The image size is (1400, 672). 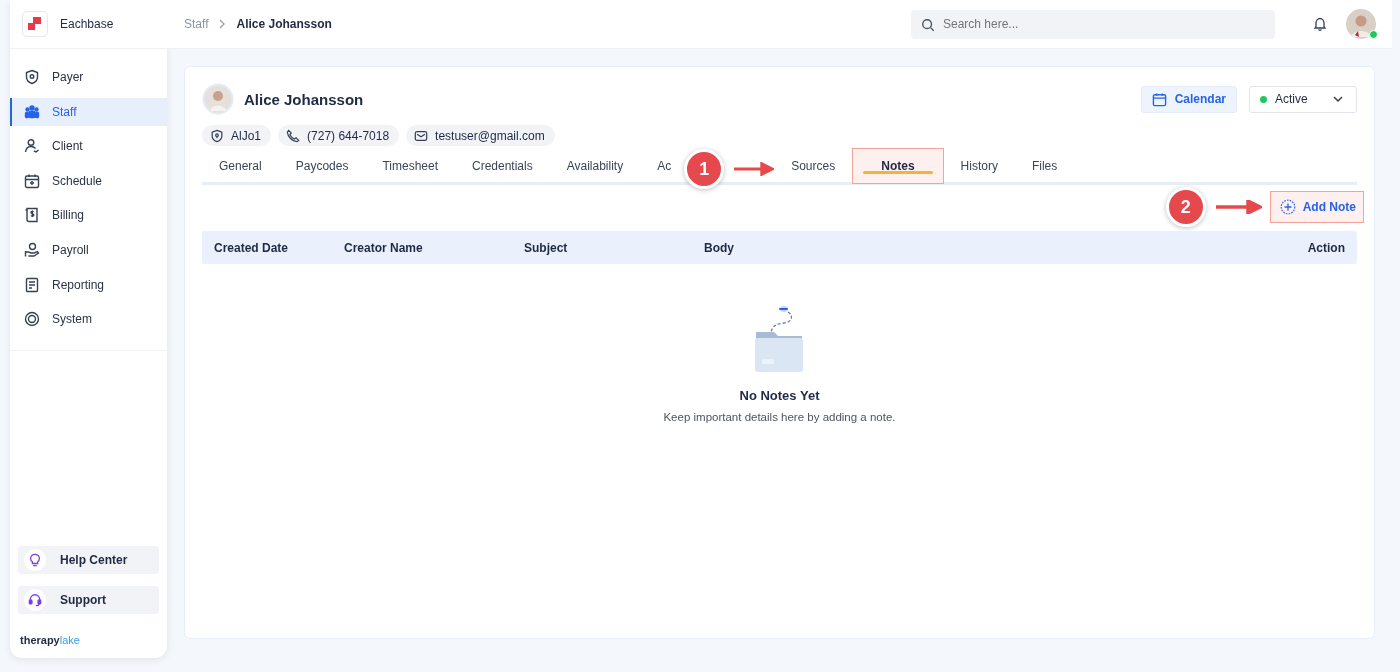 I want to click on ring-icon, so click(x=32, y=319).